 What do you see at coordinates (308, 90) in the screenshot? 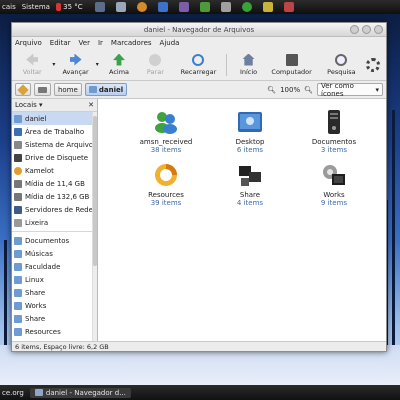
I see `zoom-in-icon: 🔍︎` at bounding box center [308, 90].